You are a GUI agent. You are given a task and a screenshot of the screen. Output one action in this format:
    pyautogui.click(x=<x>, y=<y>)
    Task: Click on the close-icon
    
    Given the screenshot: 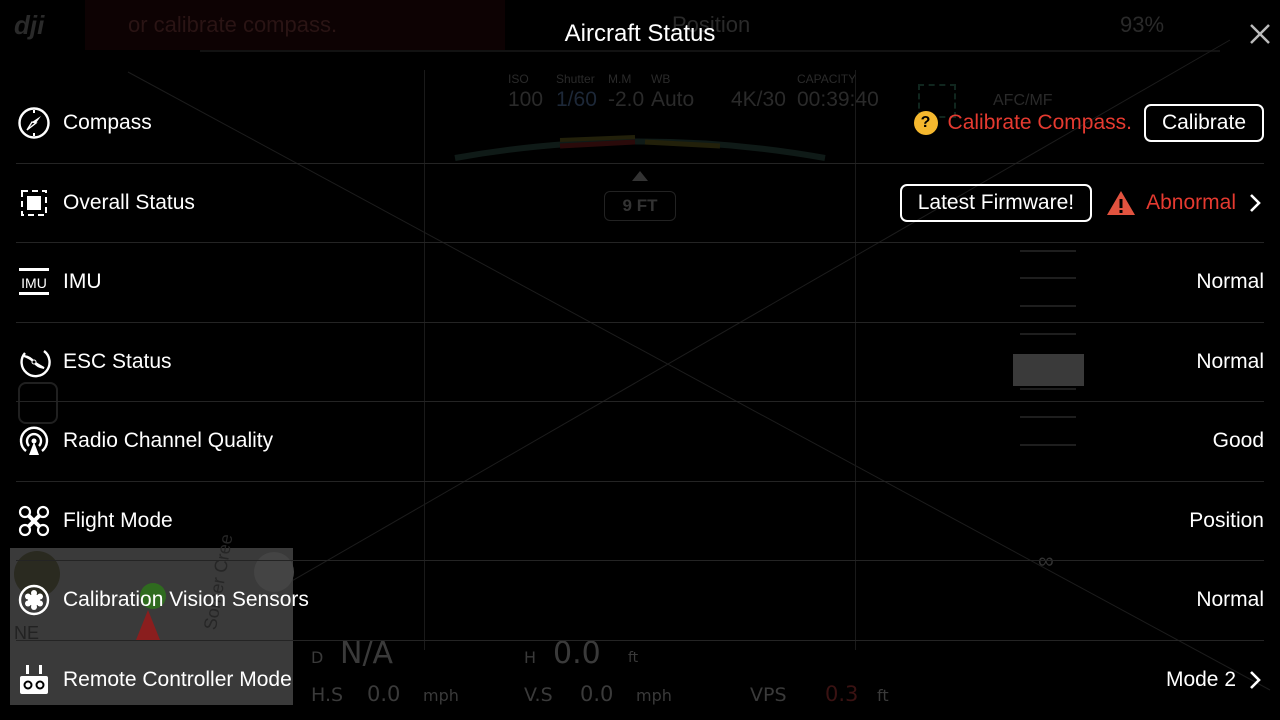 What is the action you would take?
    pyautogui.click(x=1260, y=34)
    